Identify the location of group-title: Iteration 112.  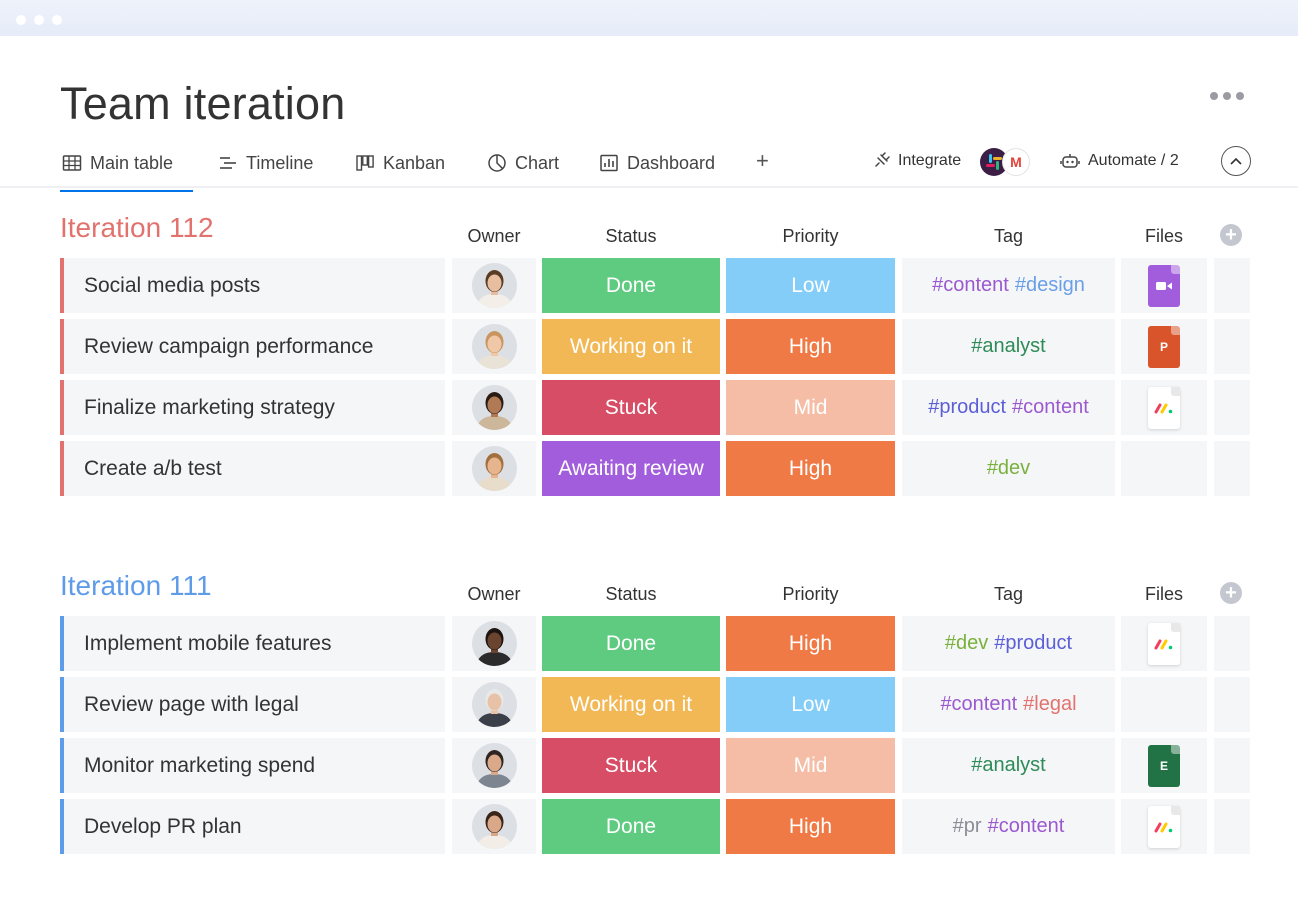
(137, 228).